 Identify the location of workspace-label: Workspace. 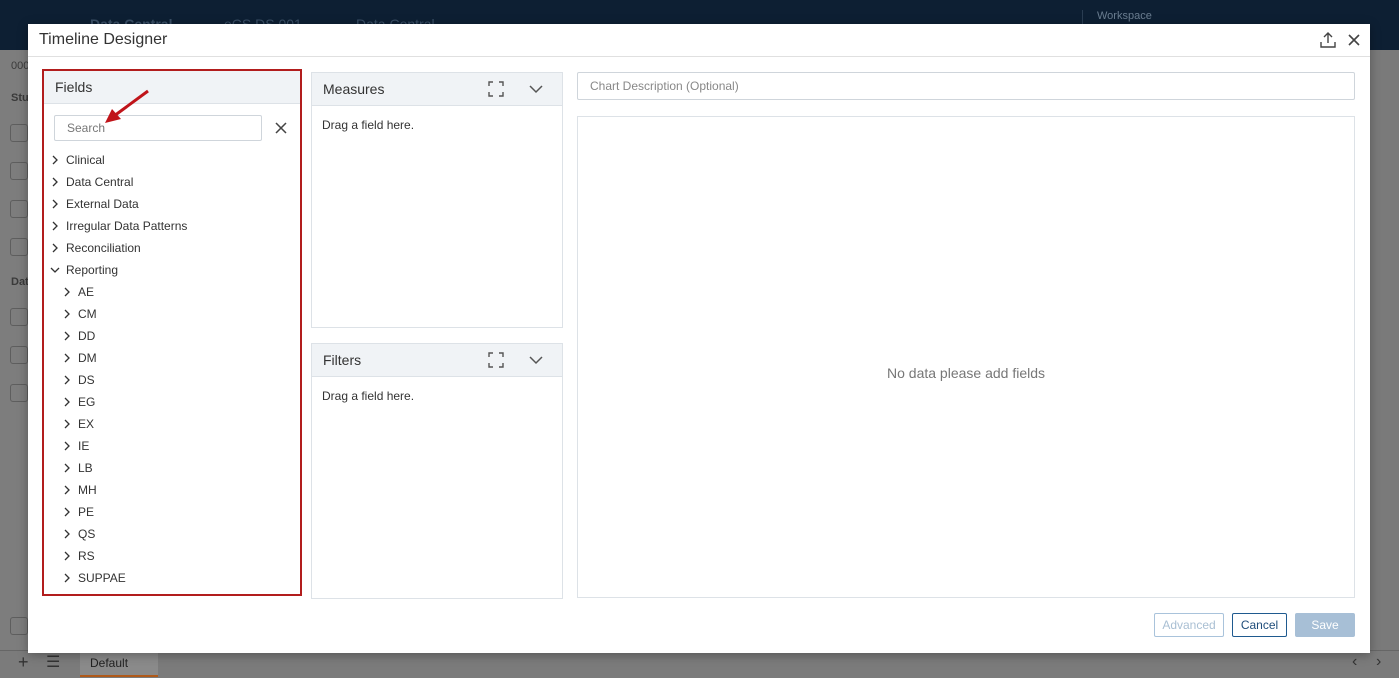
(1124, 16).